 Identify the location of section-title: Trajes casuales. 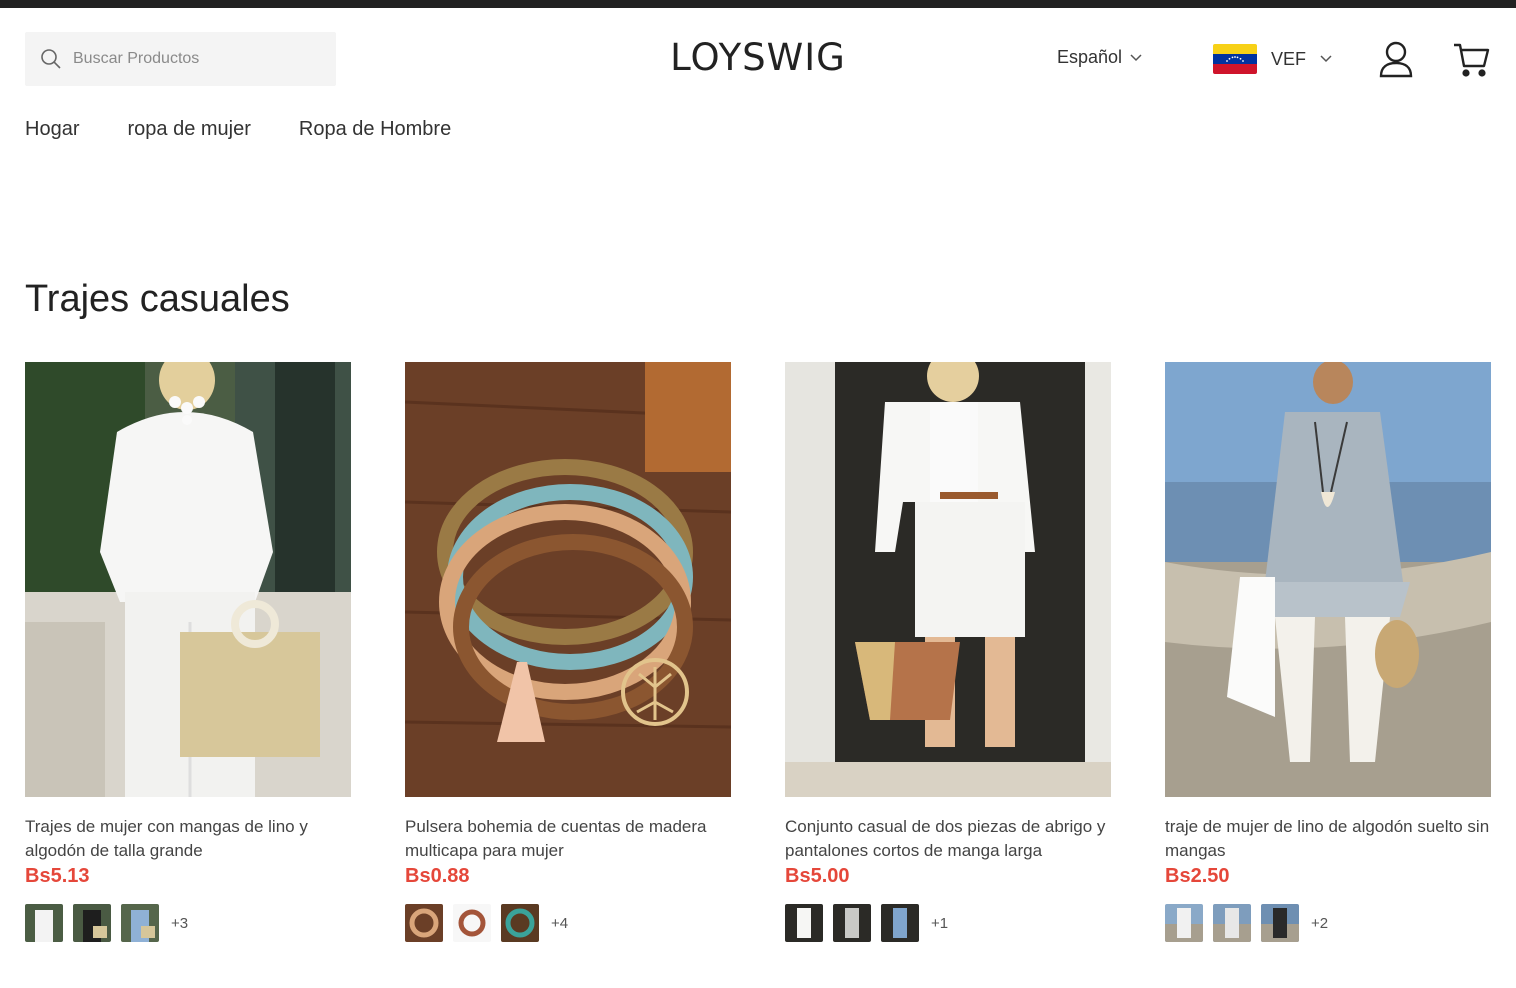
(157, 299).